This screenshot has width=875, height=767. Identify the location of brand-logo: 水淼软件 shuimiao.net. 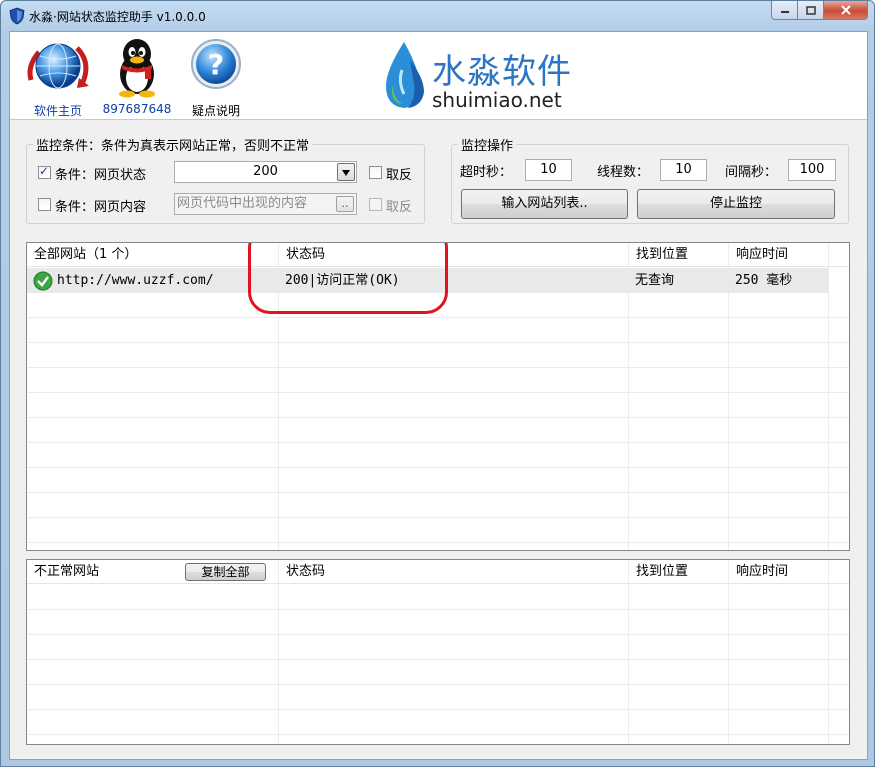
(490, 78).